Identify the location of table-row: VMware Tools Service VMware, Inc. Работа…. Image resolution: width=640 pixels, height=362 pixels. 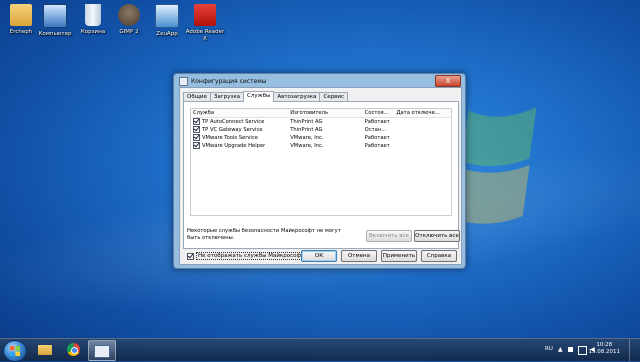
(321, 138).